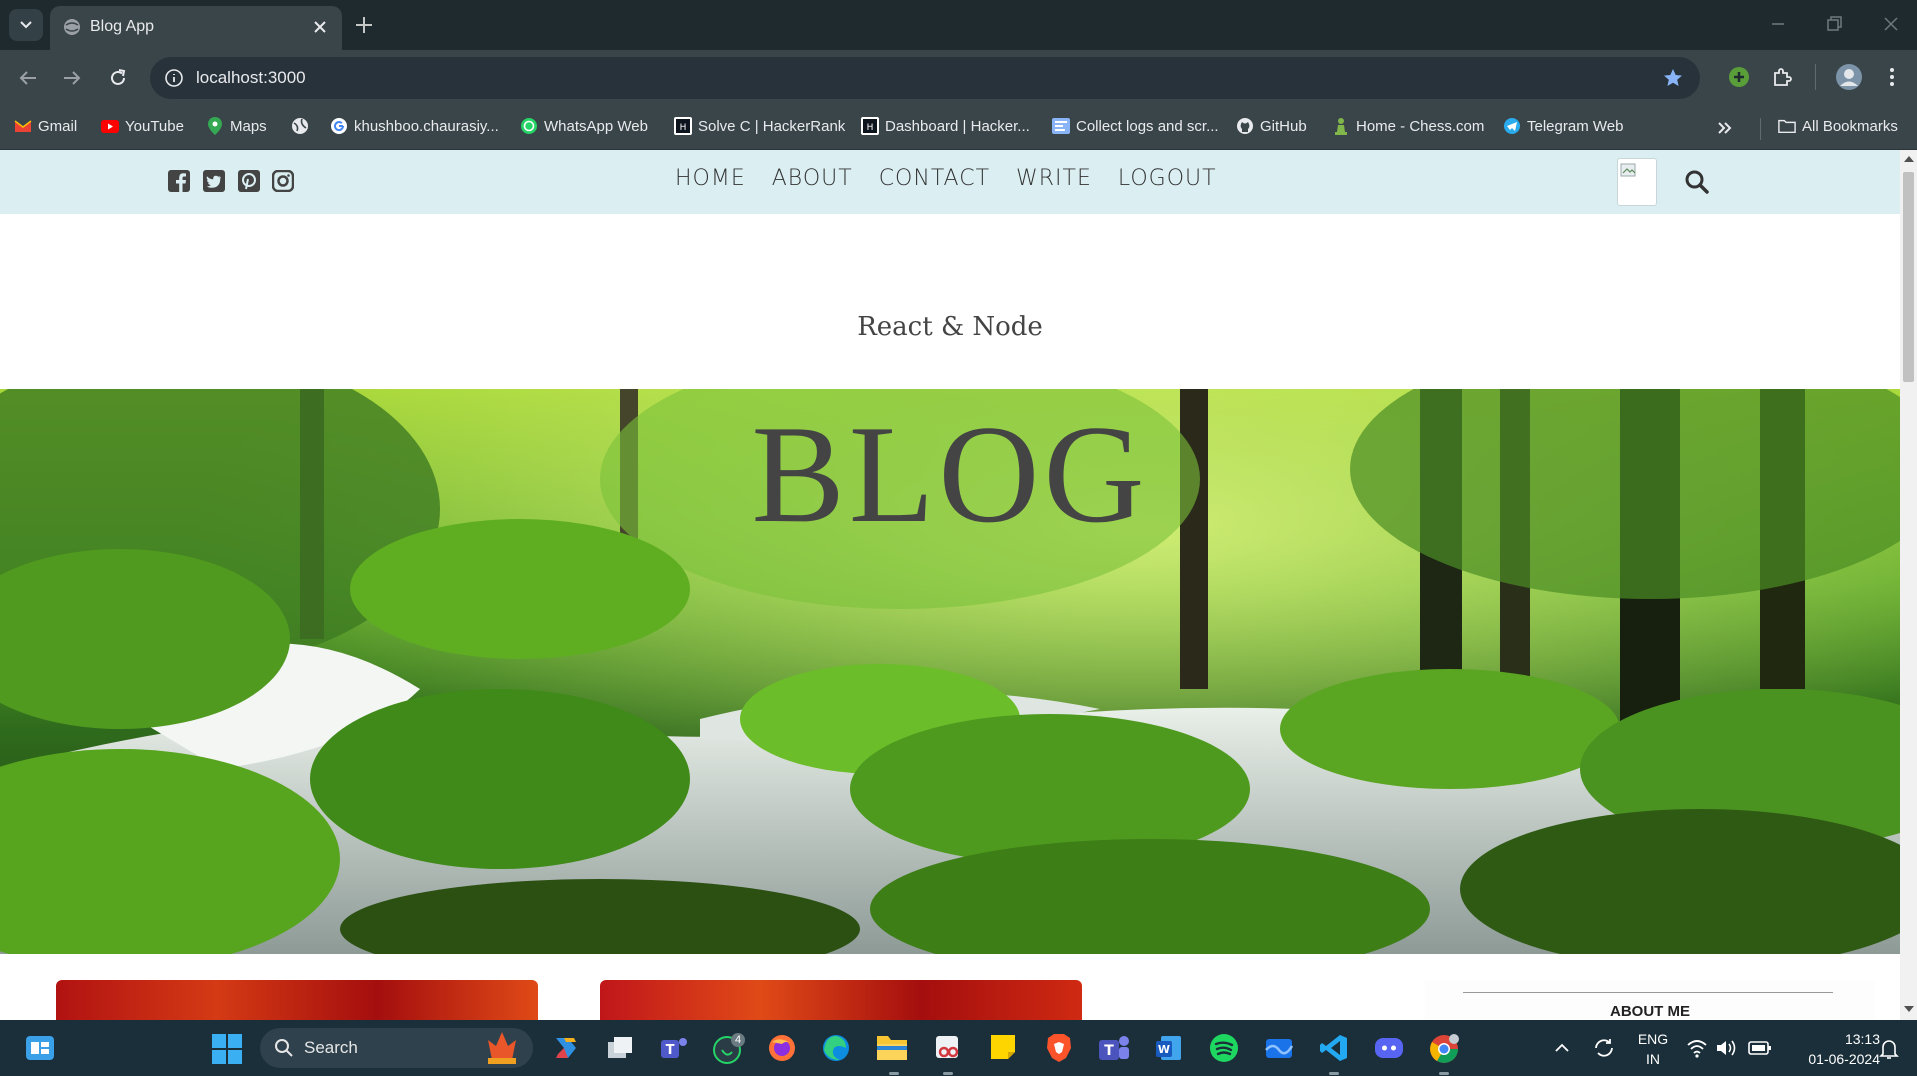 This screenshot has height=1076, width=1917. I want to click on forward-icon, so click(72, 78).